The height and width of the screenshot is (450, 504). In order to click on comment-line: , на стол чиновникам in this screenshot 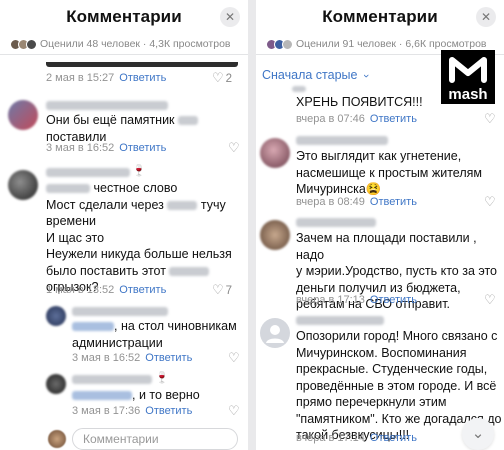, I will do `click(175, 326)`.